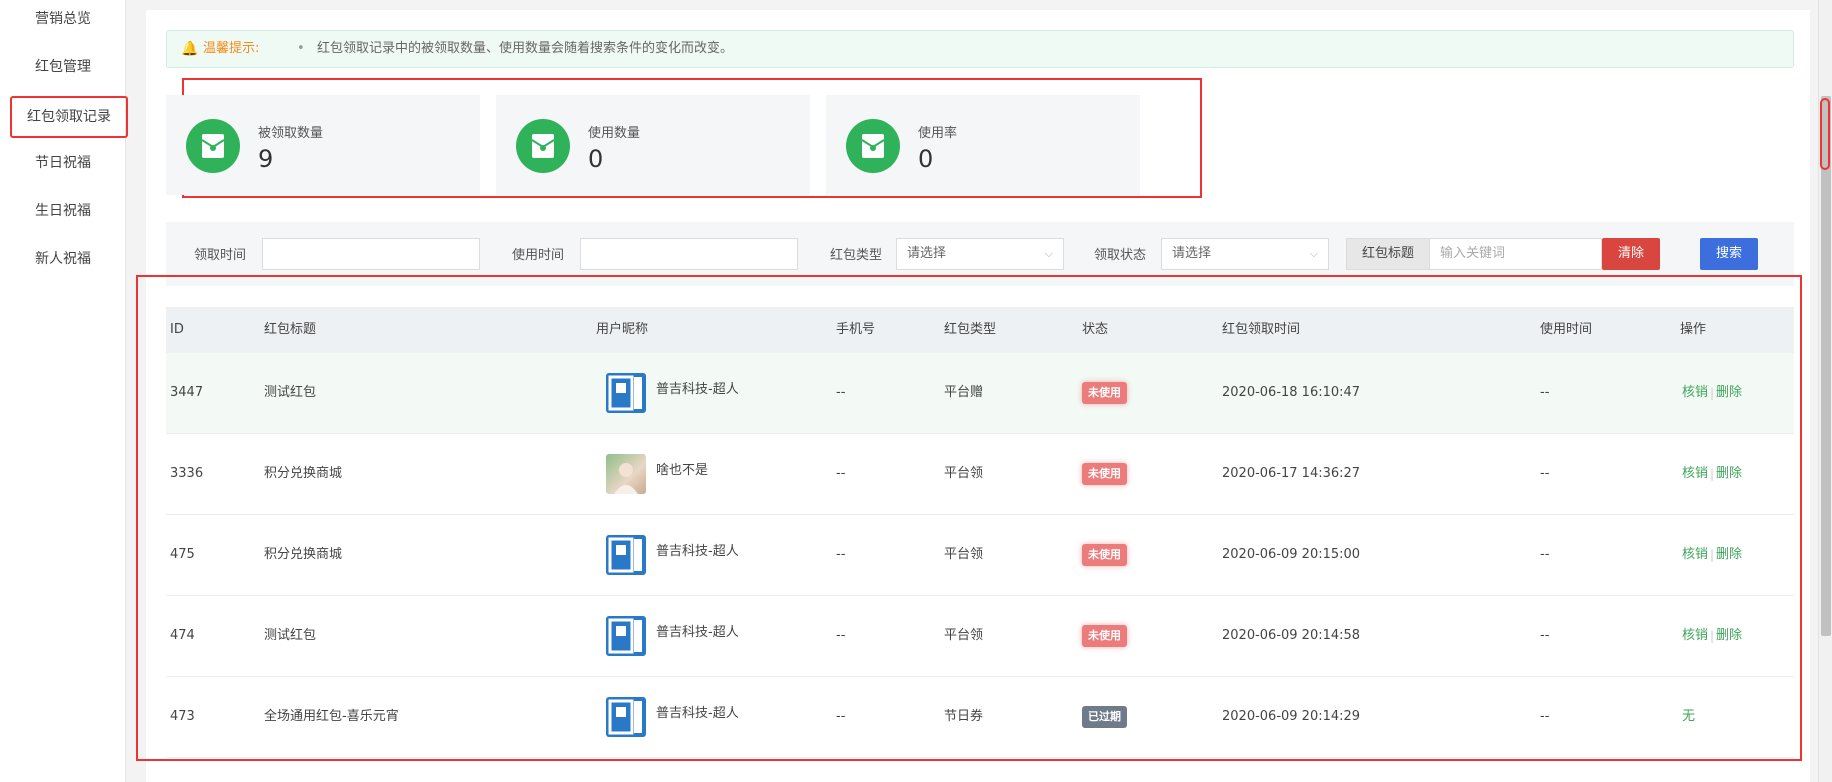 This screenshot has height=782, width=1832. What do you see at coordinates (1826, 366) in the screenshot?
I see `scrollbar-thumb` at bounding box center [1826, 366].